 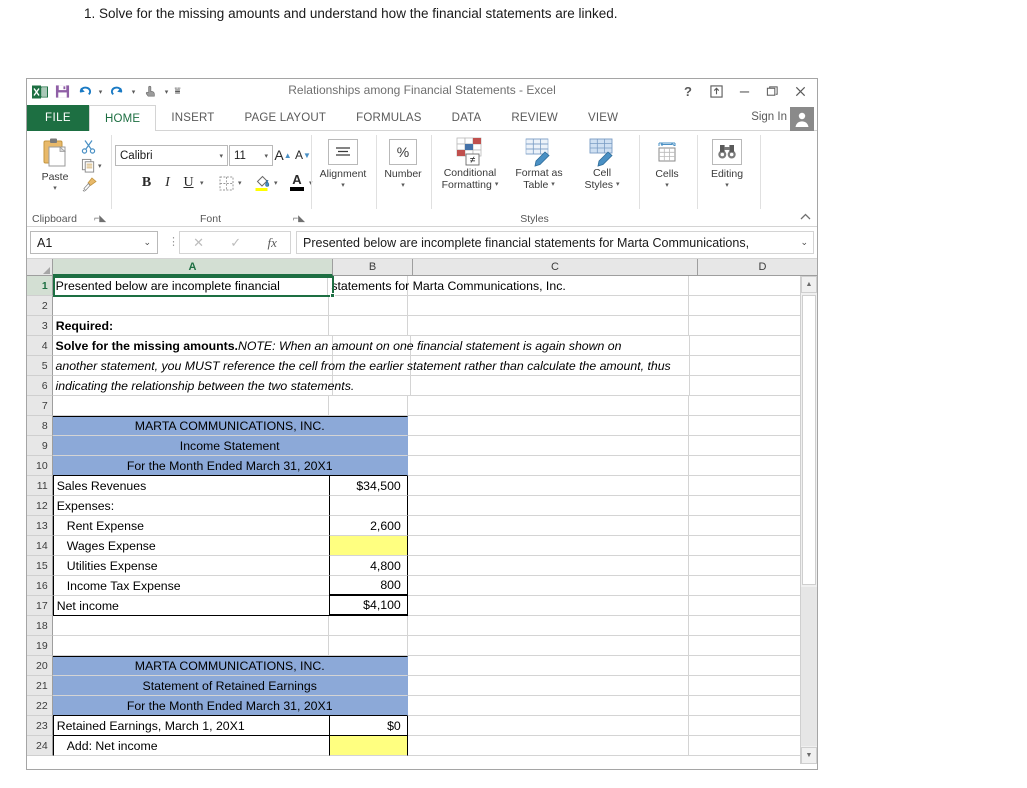 What do you see at coordinates (618, 185) in the screenshot?
I see `cell-styles-caret-icon: ▾` at bounding box center [618, 185].